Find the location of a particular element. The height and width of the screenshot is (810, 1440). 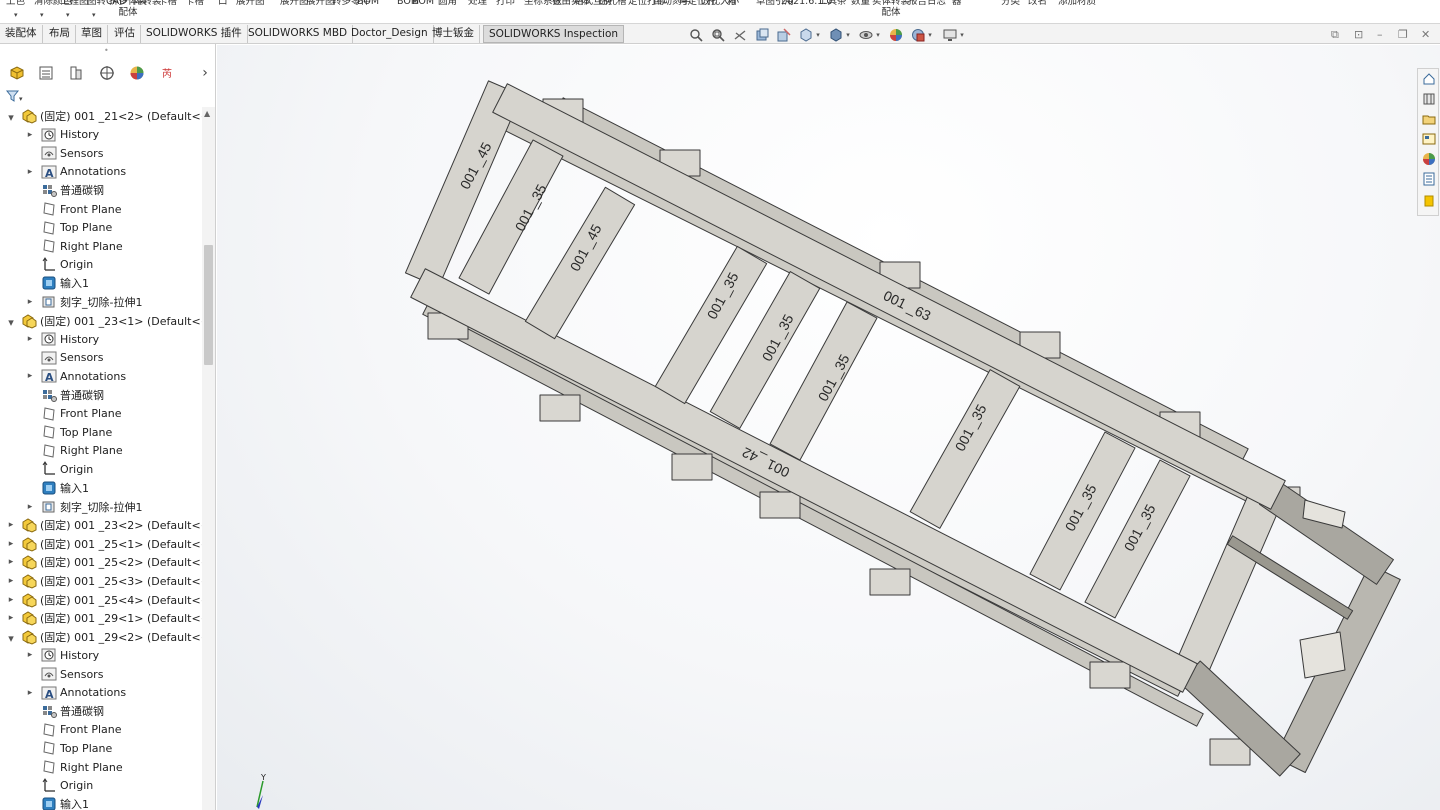

view-settings-dropdown-icon: ▾ is located at coordinates (962, 35).